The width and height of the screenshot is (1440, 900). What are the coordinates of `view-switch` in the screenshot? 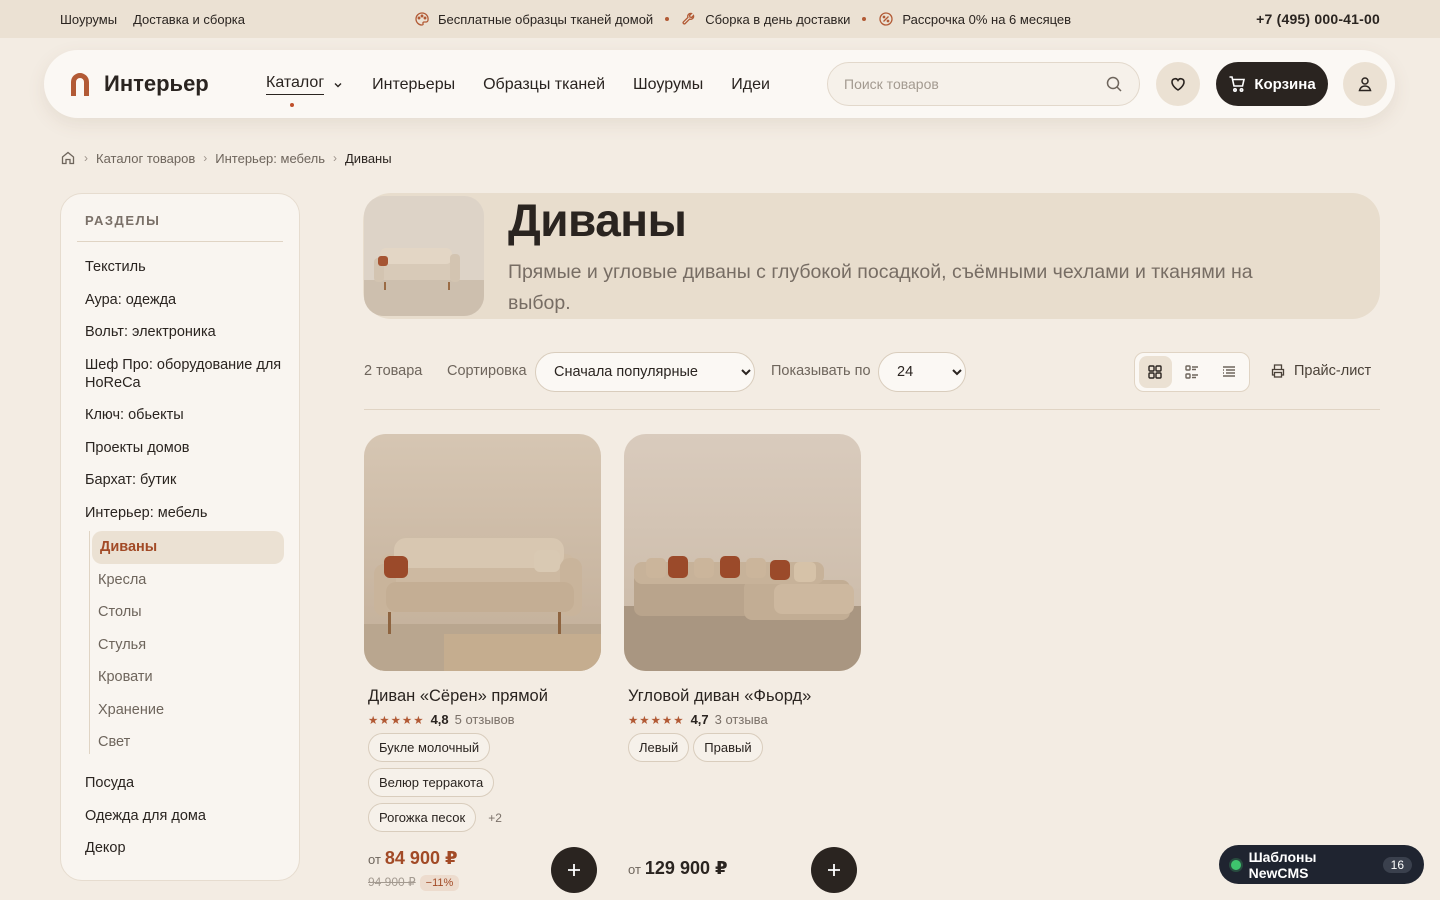 It's located at (1192, 372).